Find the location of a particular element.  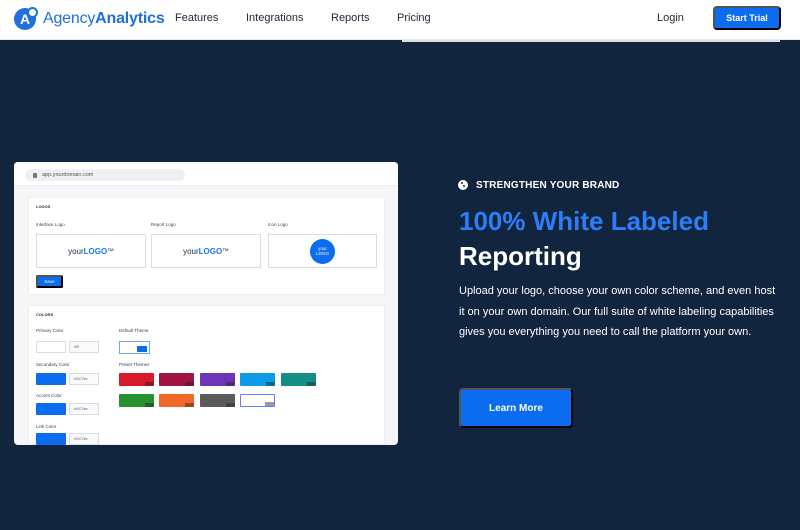

logo-circle-icon: your LOGO is located at coordinates (322, 251).